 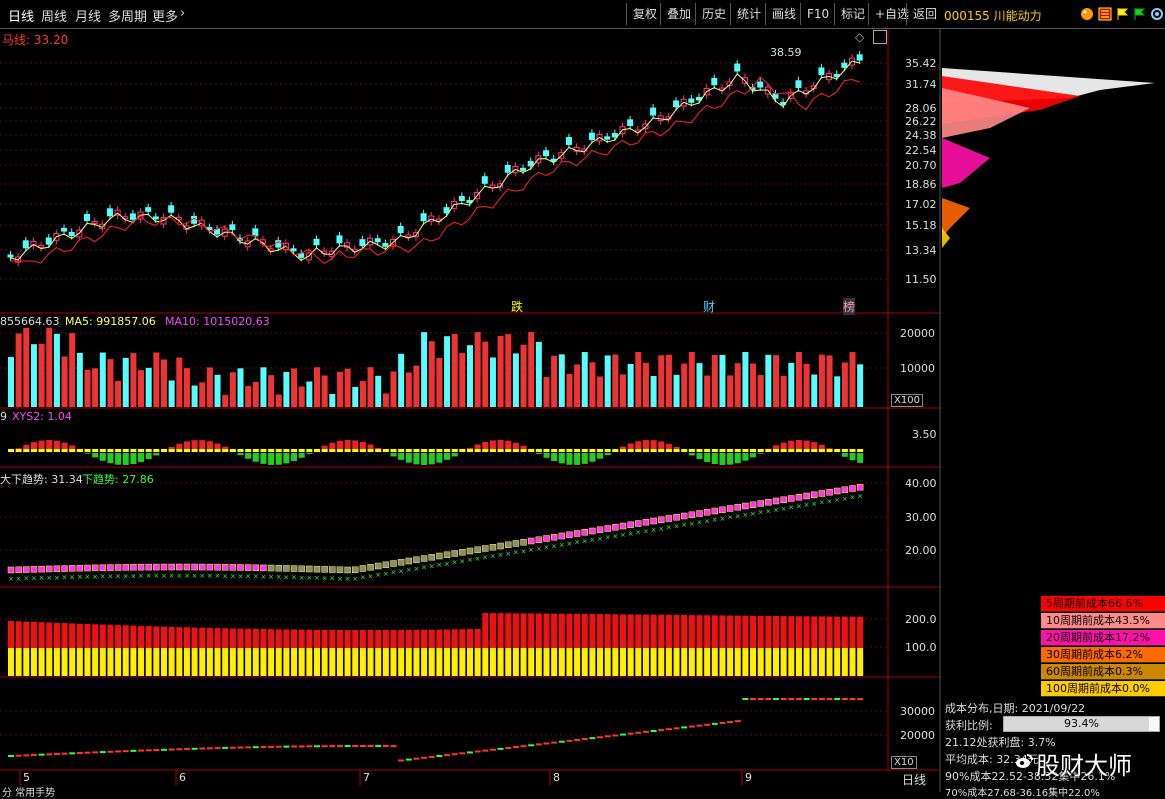 What do you see at coordinates (1157, 14) in the screenshot?
I see `settings-icon` at bounding box center [1157, 14].